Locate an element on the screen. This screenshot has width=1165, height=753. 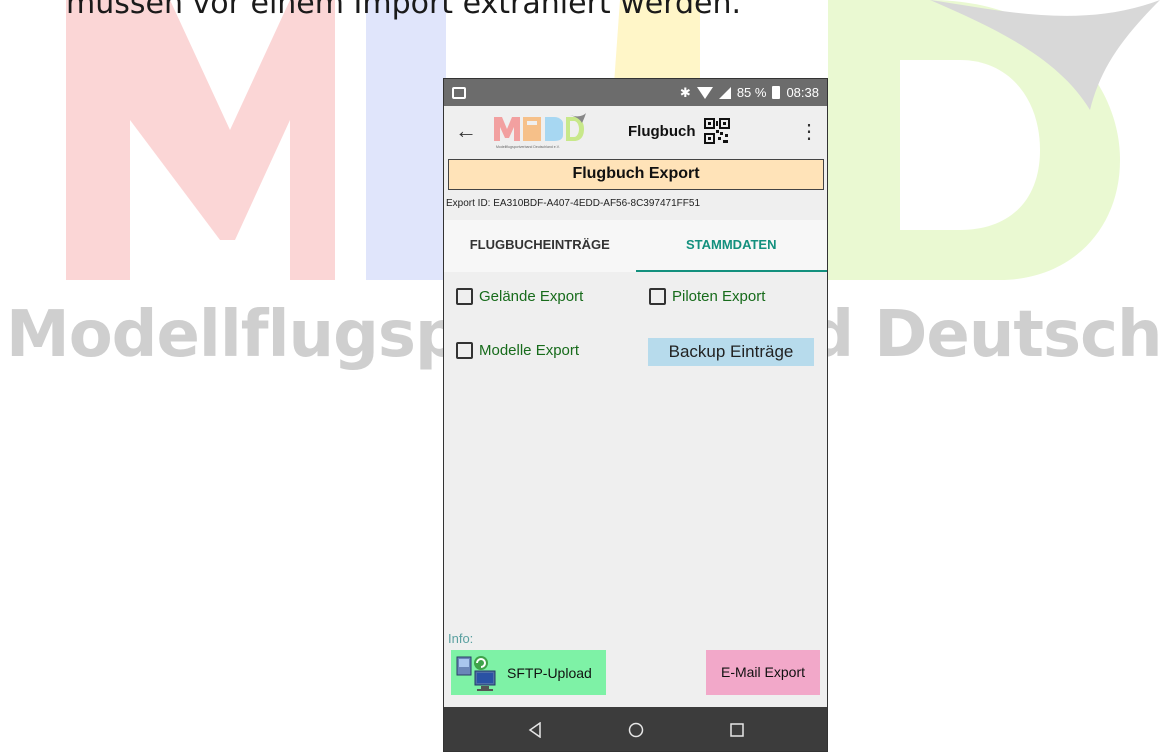
nav-home-icon is located at coordinates (636, 730).